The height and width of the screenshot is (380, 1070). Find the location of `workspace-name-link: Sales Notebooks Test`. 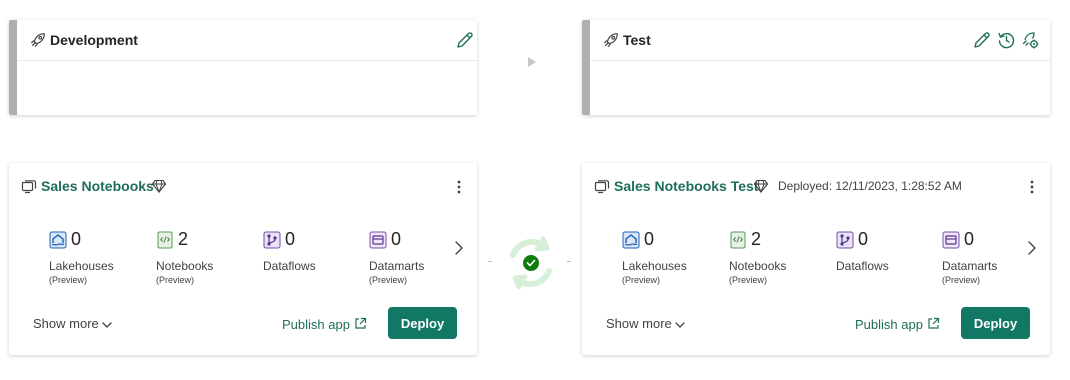

workspace-name-link: Sales Notebooks Test is located at coordinates (686, 186).